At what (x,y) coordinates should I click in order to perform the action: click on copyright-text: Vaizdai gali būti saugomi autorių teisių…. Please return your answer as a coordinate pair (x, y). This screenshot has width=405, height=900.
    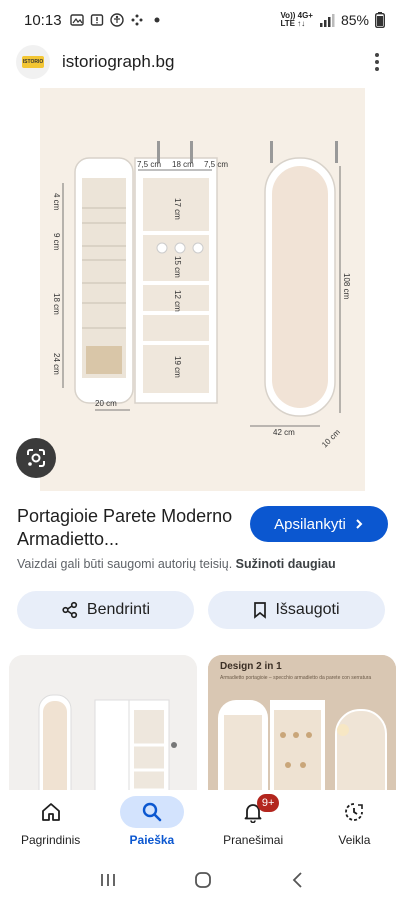
    Looking at the image, I should click on (125, 564).